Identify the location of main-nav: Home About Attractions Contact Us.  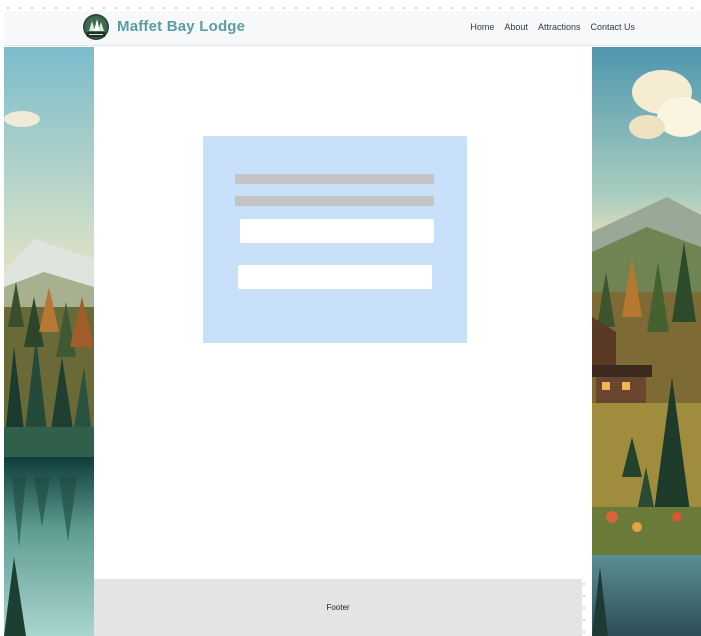
(552, 27).